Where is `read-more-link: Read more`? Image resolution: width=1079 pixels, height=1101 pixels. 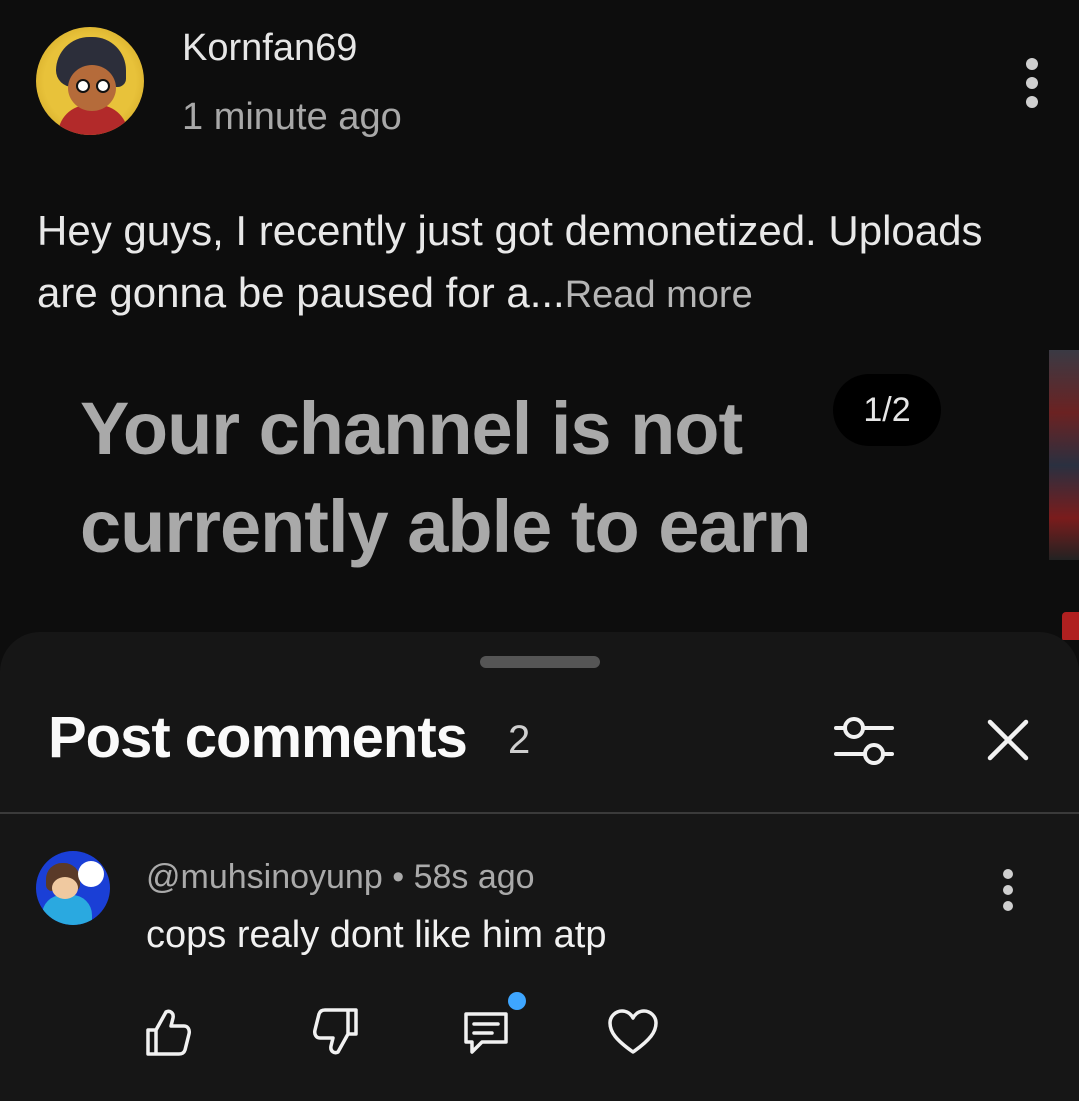 read-more-link: Read more is located at coordinates (659, 295).